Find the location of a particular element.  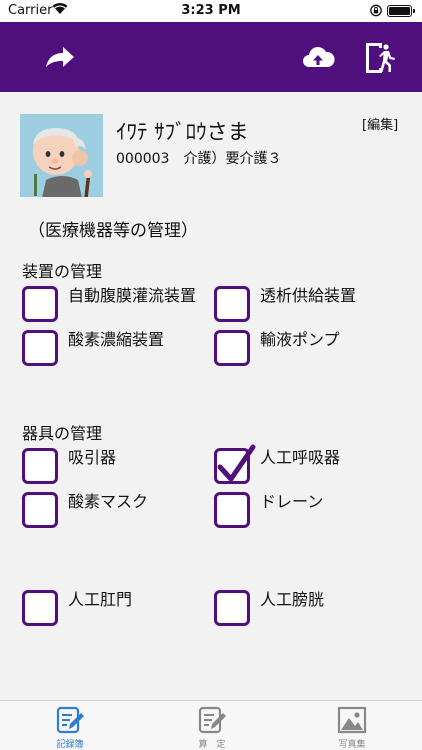

checkbox-label: 人工膀胱 is located at coordinates (292, 599).